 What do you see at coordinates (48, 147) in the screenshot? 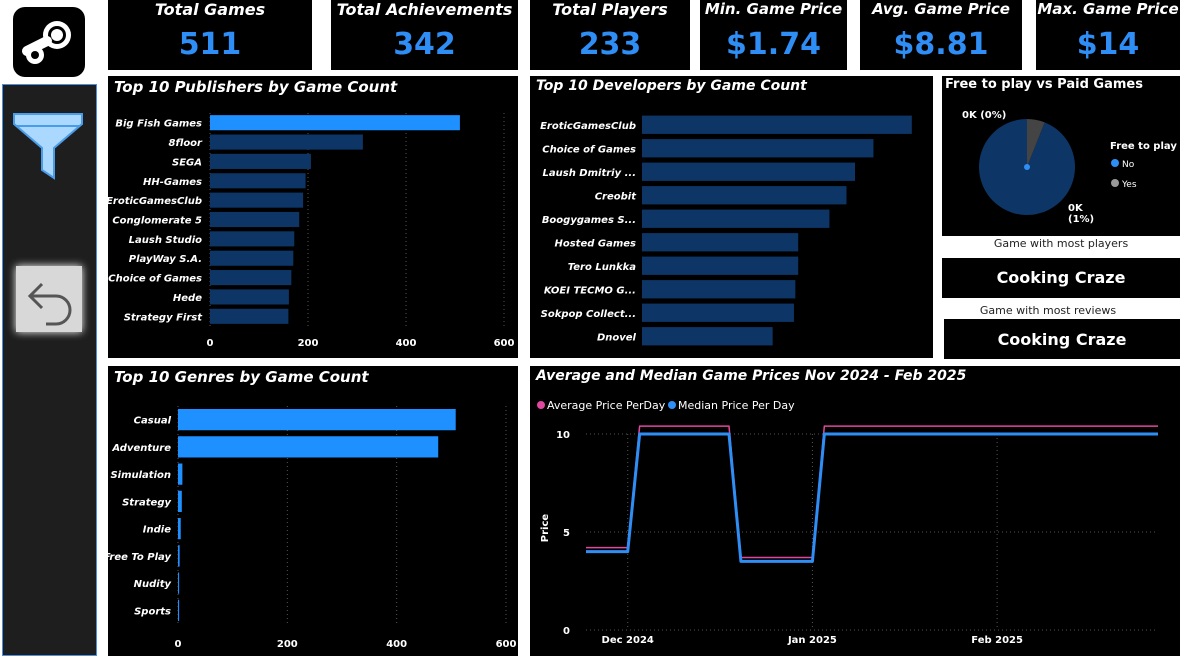
I see `filter-funnel-icon` at bounding box center [48, 147].